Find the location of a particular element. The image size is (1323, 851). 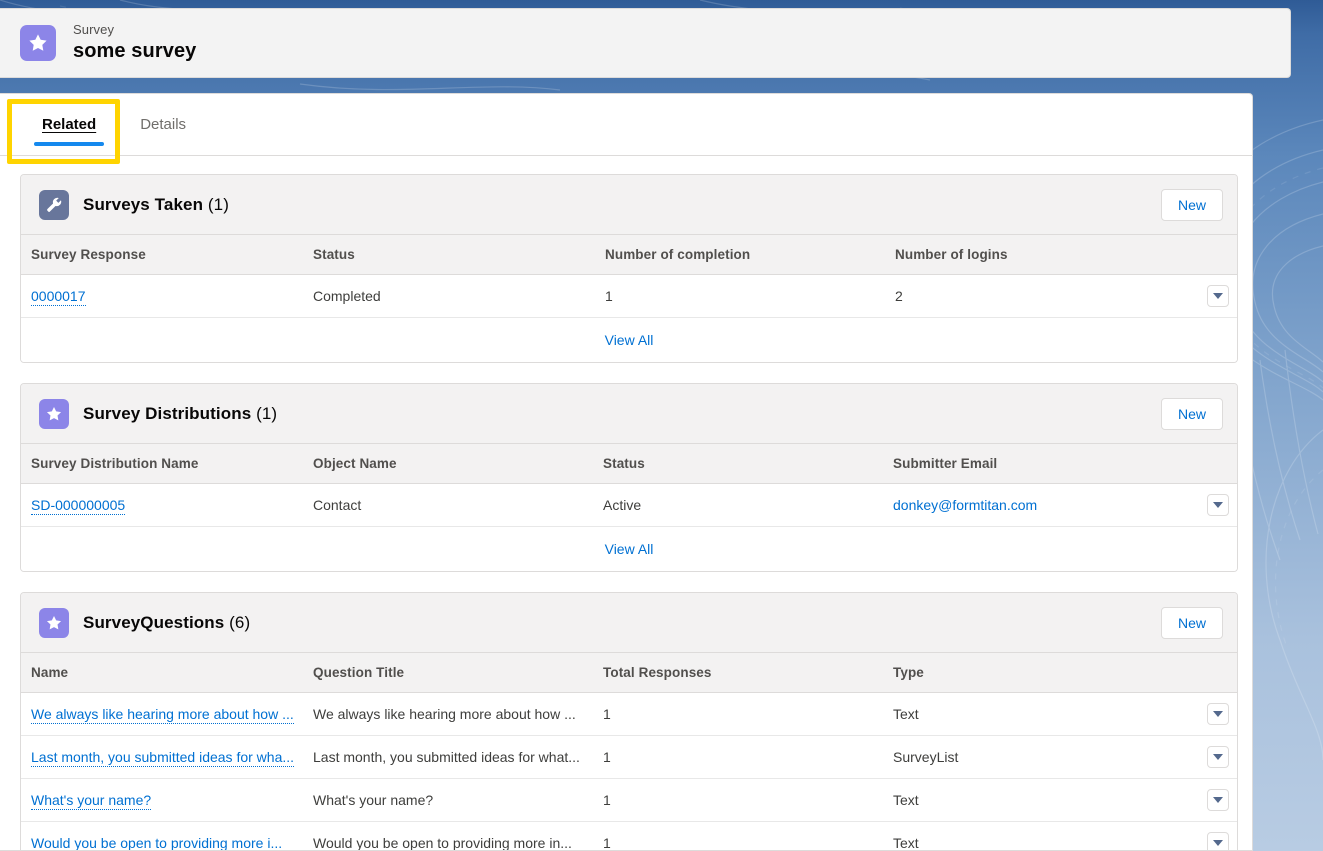

related-list-title-text: Survey Distributions is located at coordinates (167, 413).